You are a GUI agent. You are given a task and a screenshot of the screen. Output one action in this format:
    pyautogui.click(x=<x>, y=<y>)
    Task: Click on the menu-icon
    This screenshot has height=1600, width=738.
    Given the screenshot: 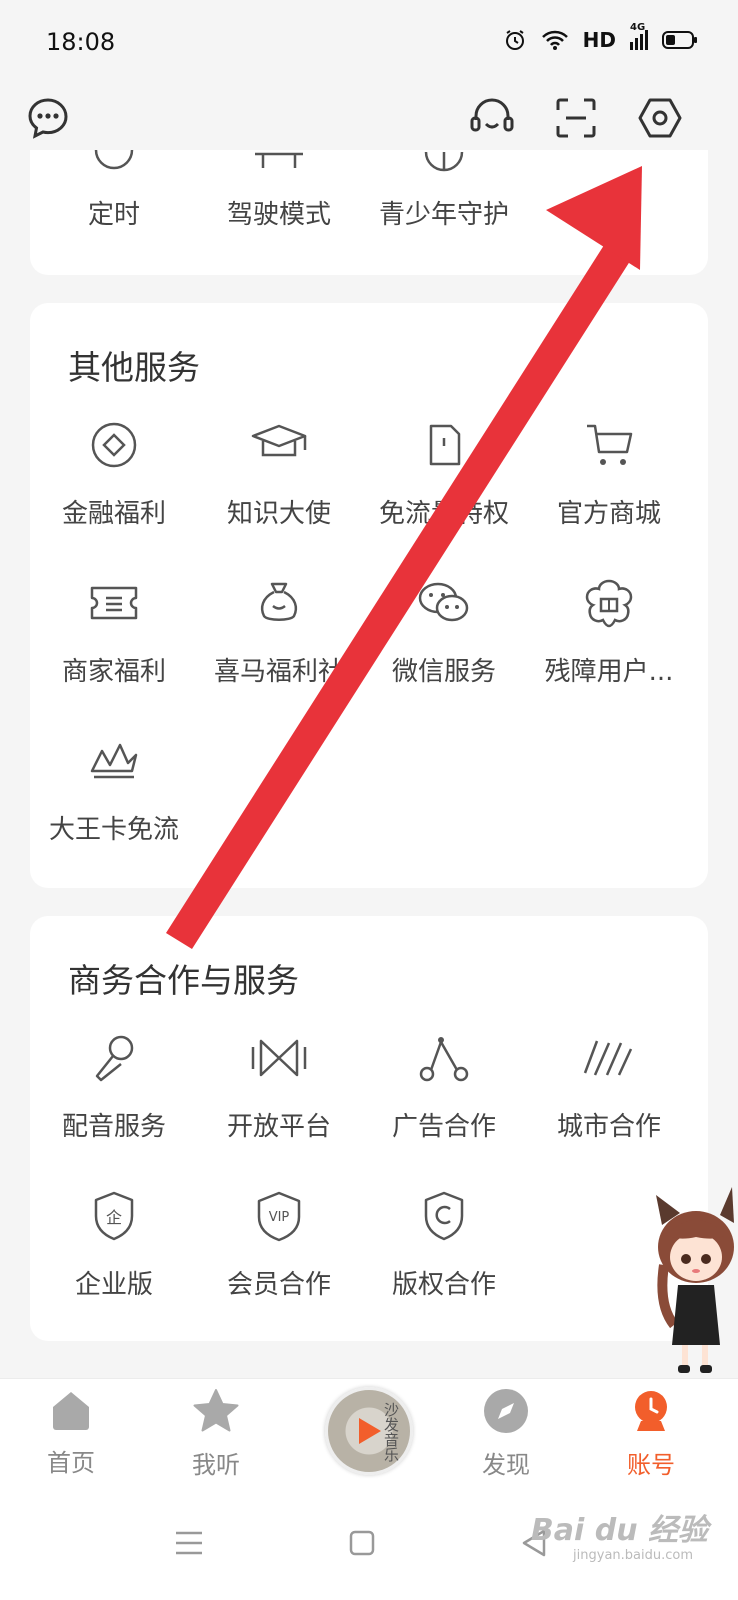 What is the action you would take?
    pyautogui.click(x=189, y=1543)
    